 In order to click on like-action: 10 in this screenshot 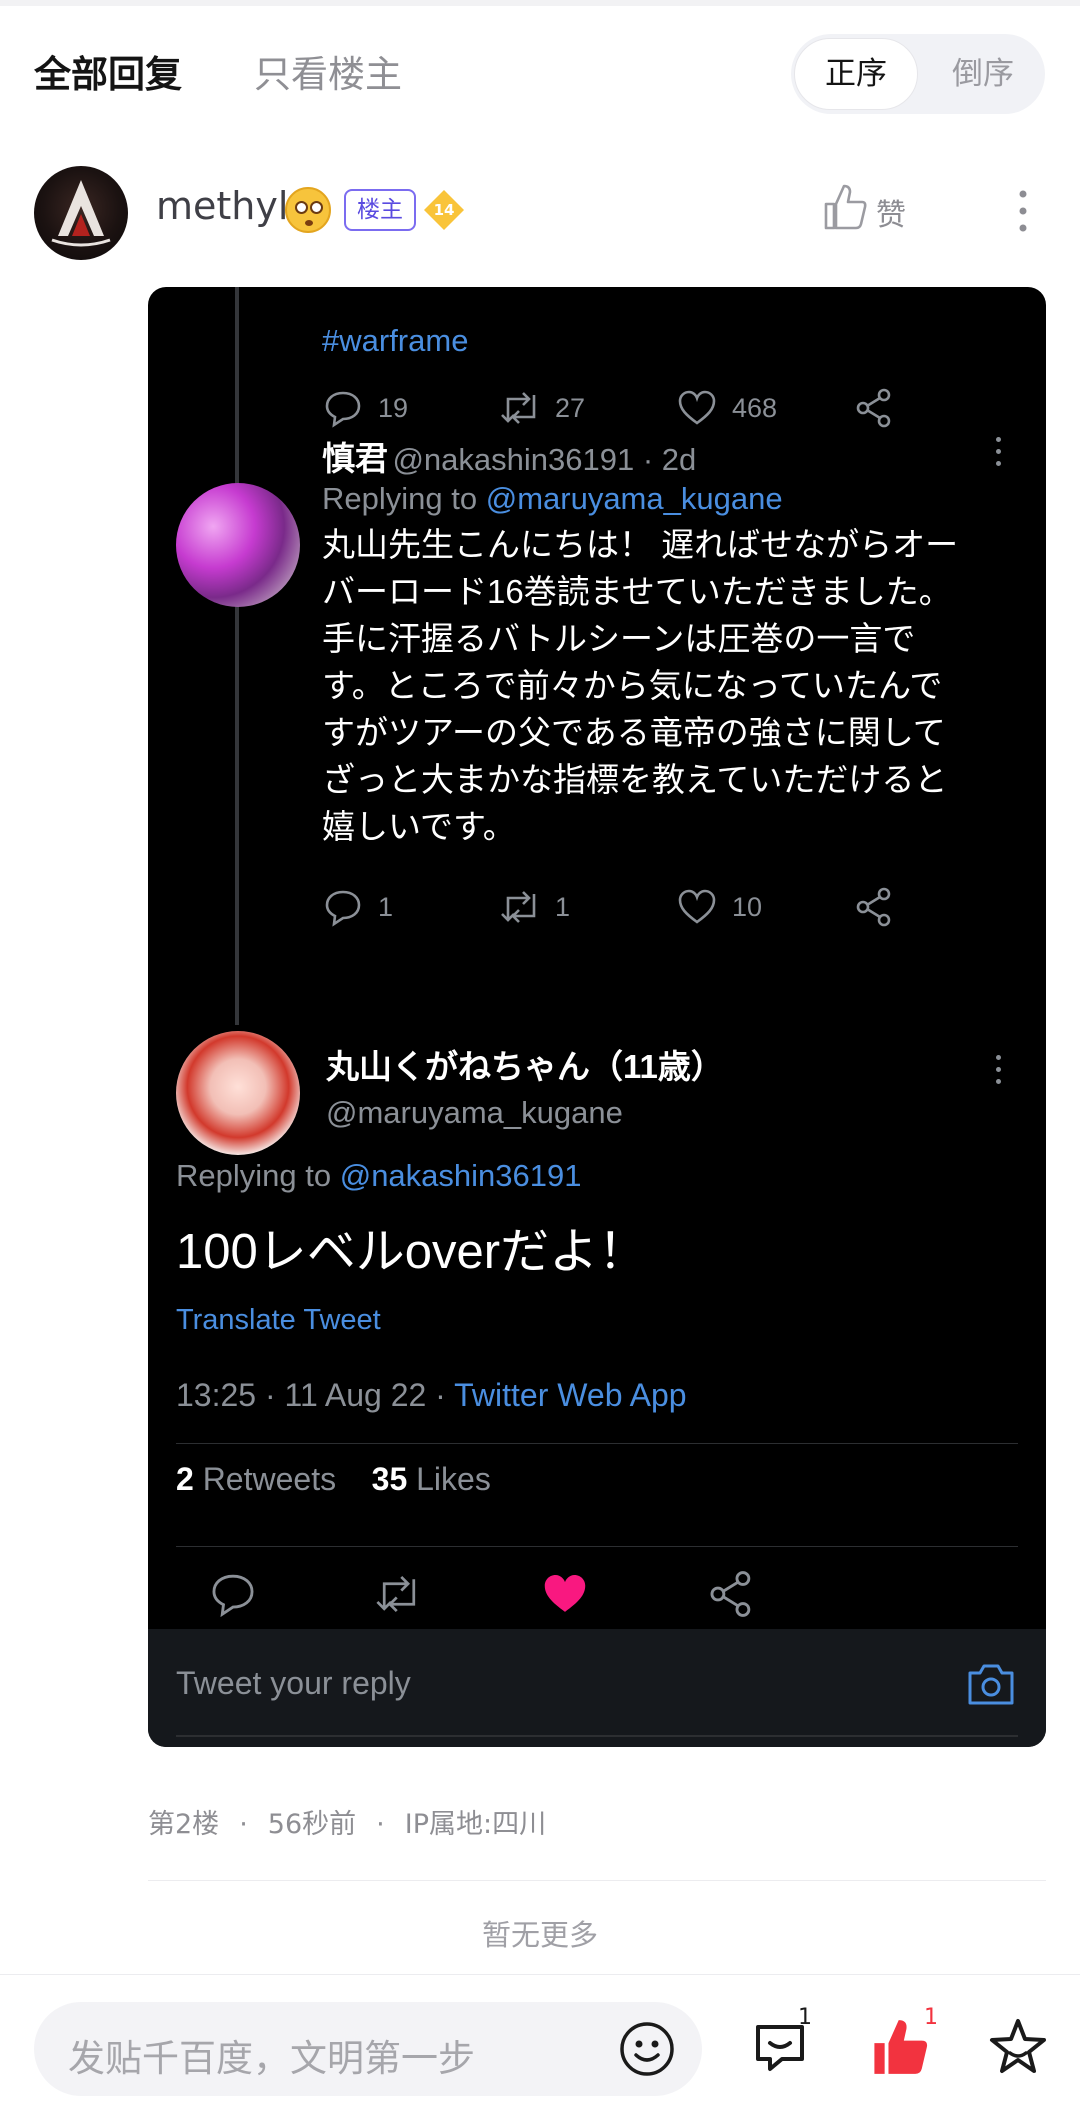, I will do `click(719, 907)`.